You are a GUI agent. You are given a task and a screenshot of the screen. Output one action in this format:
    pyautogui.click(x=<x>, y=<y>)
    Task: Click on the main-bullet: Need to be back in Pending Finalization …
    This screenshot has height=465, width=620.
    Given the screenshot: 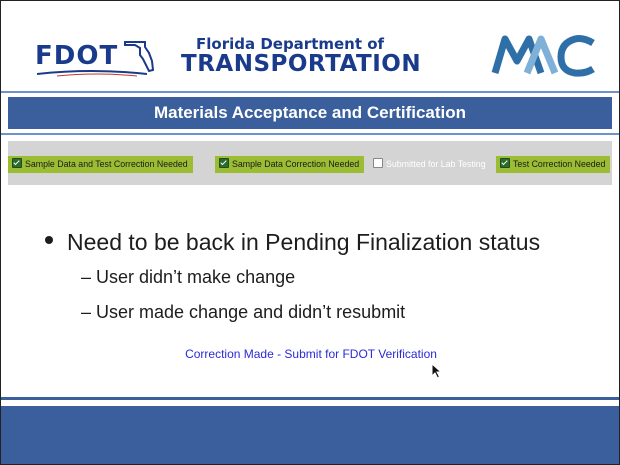 What is the action you would take?
    pyautogui.click(x=292, y=242)
    